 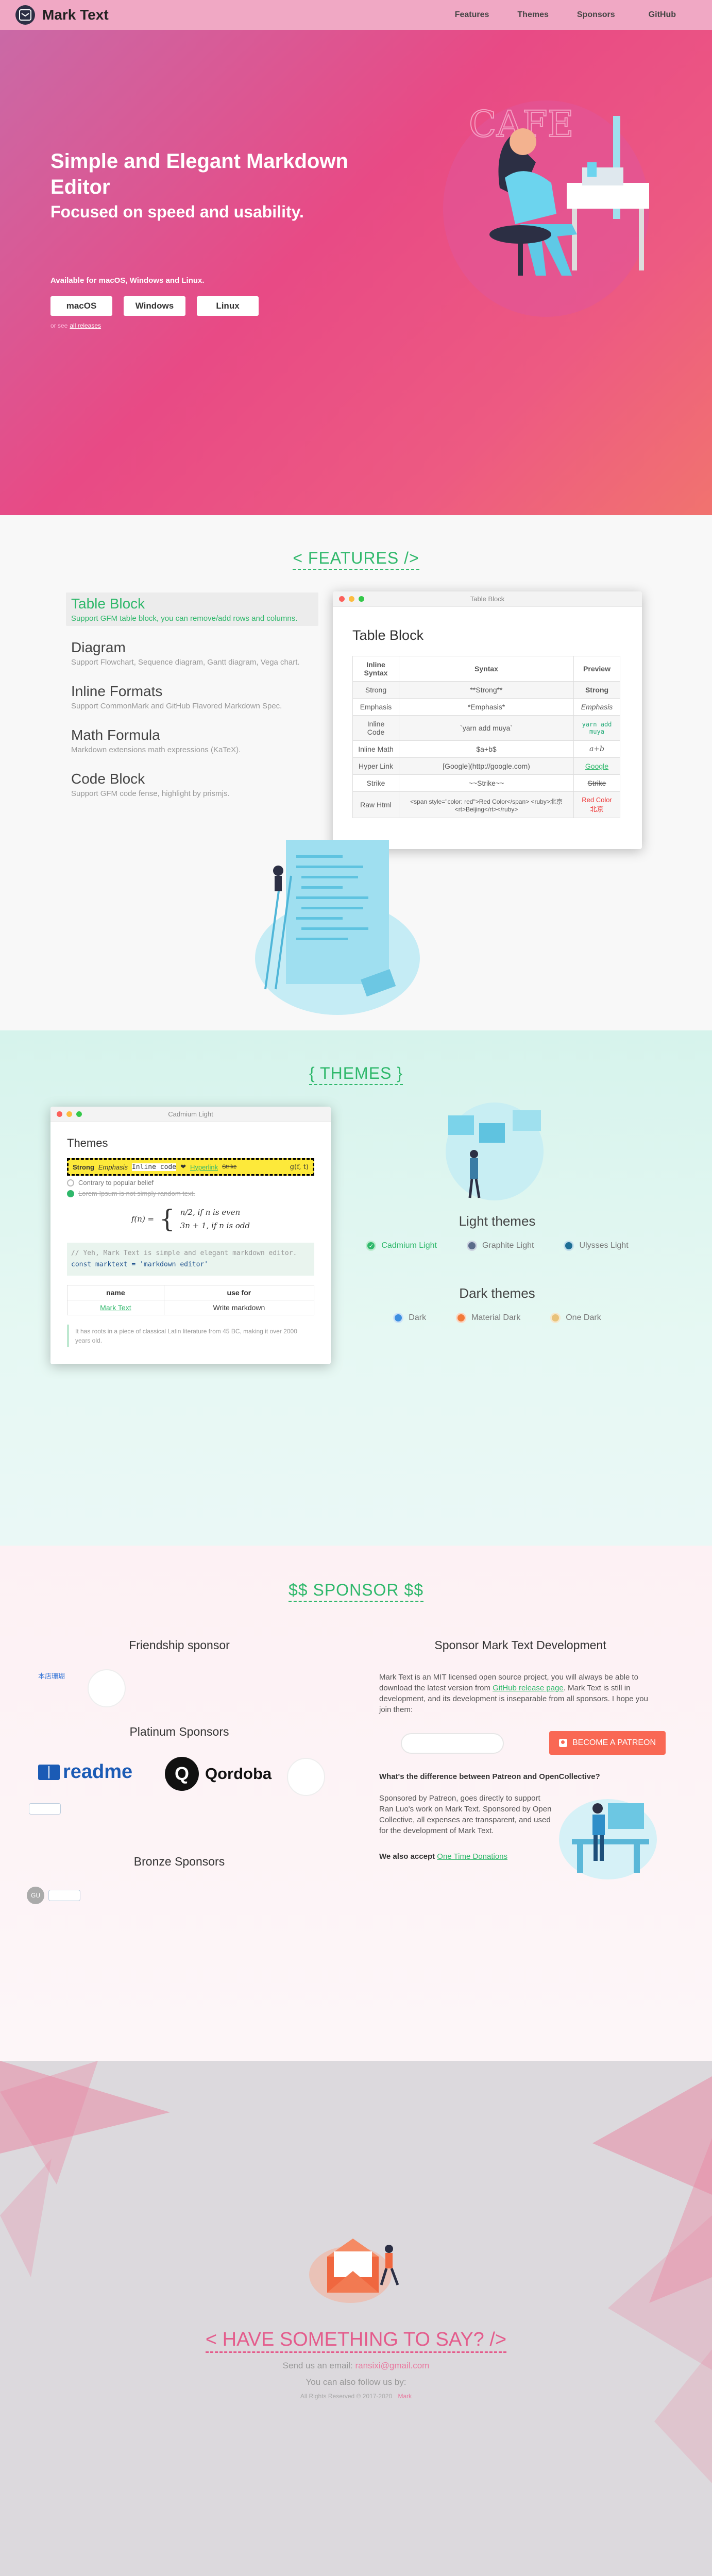 What do you see at coordinates (402, 1246) in the screenshot?
I see `theme-cadmium-light: ✓ Cadmium Light` at bounding box center [402, 1246].